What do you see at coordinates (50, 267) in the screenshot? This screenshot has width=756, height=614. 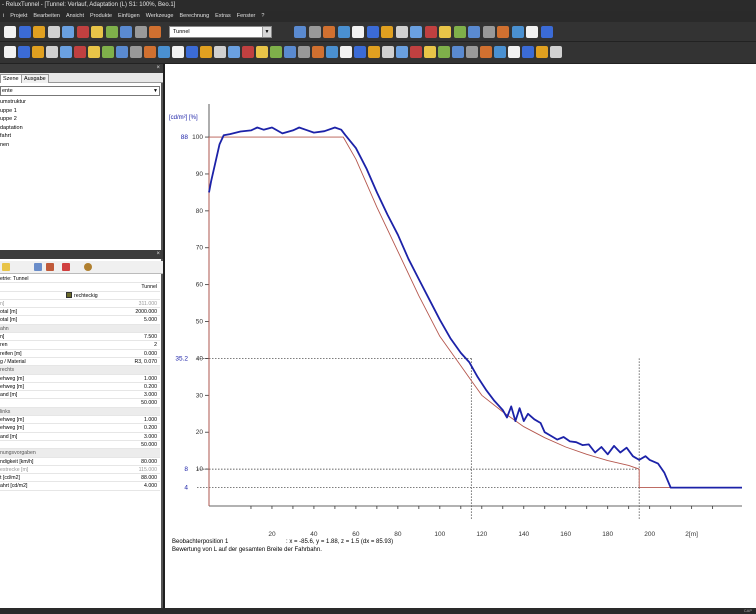 I see `filter-icon` at bounding box center [50, 267].